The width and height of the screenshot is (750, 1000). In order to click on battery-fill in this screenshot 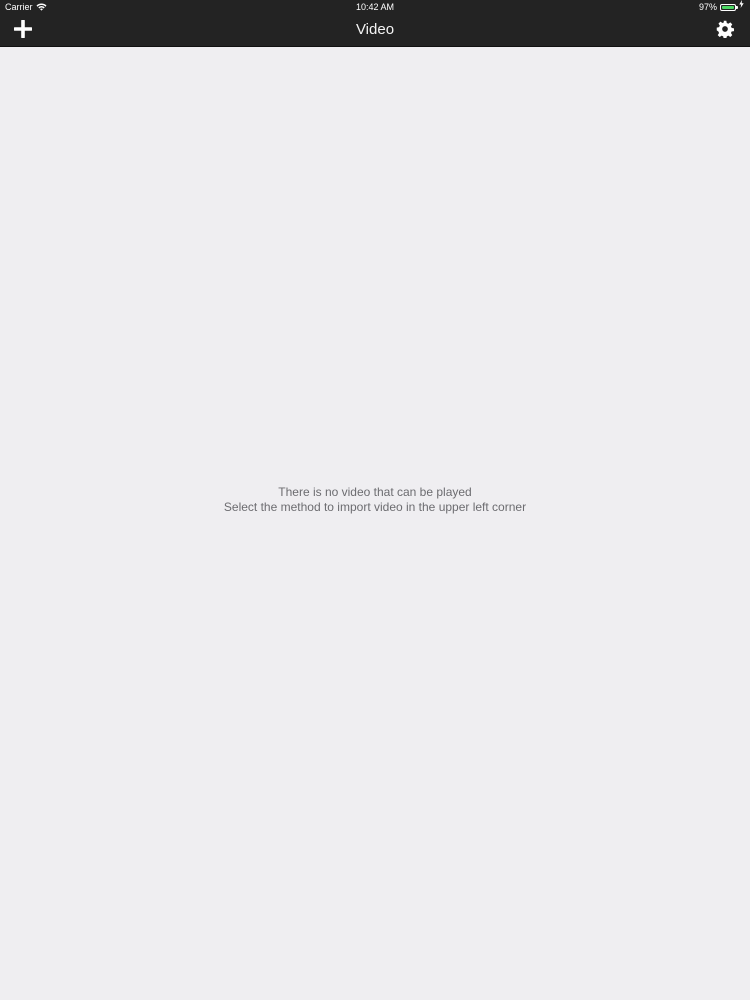, I will do `click(728, 7)`.